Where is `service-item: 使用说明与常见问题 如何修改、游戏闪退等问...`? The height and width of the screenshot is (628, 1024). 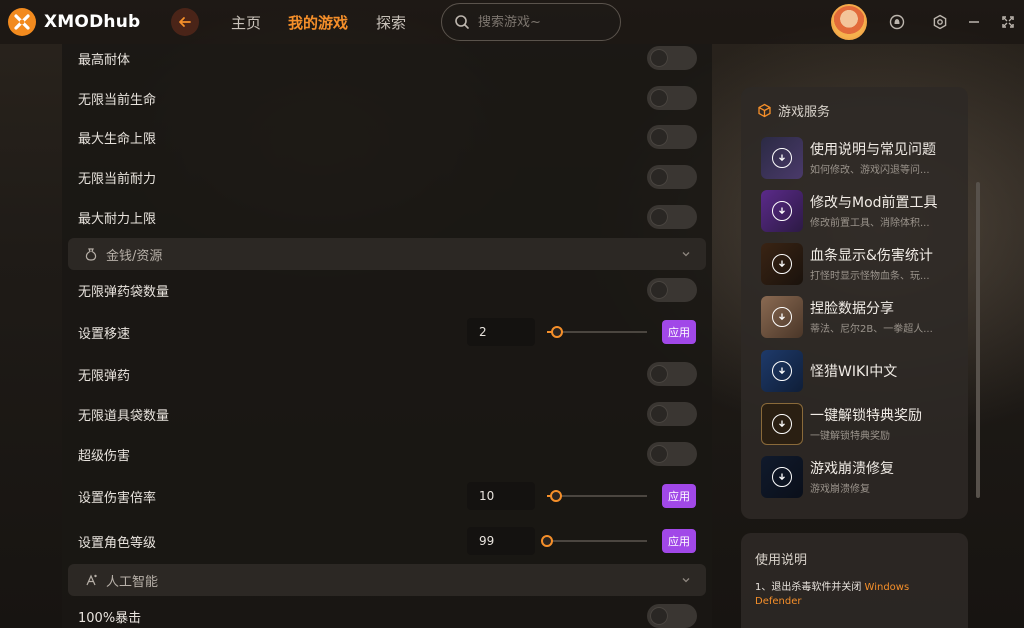 service-item: 使用说明与常见问题 如何修改、游戏闪退等问... is located at coordinates (861, 159).